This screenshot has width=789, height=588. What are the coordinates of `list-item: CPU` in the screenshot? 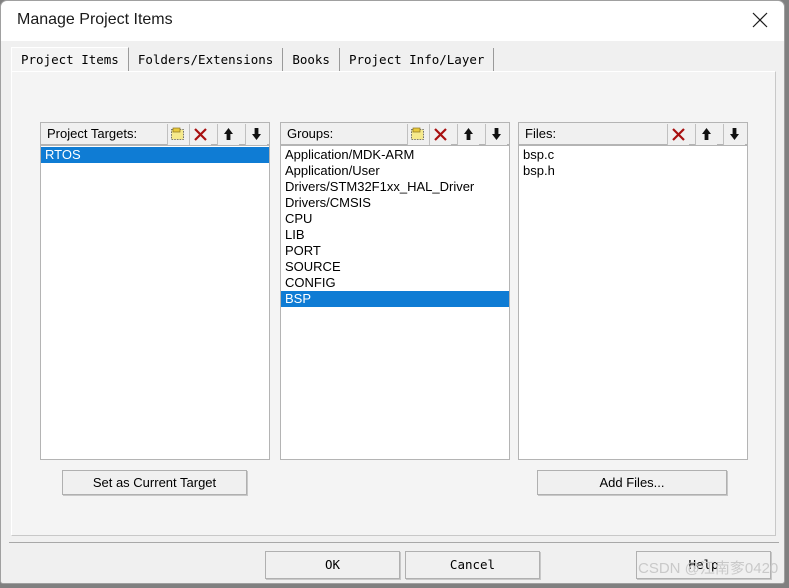 It's located at (395, 219).